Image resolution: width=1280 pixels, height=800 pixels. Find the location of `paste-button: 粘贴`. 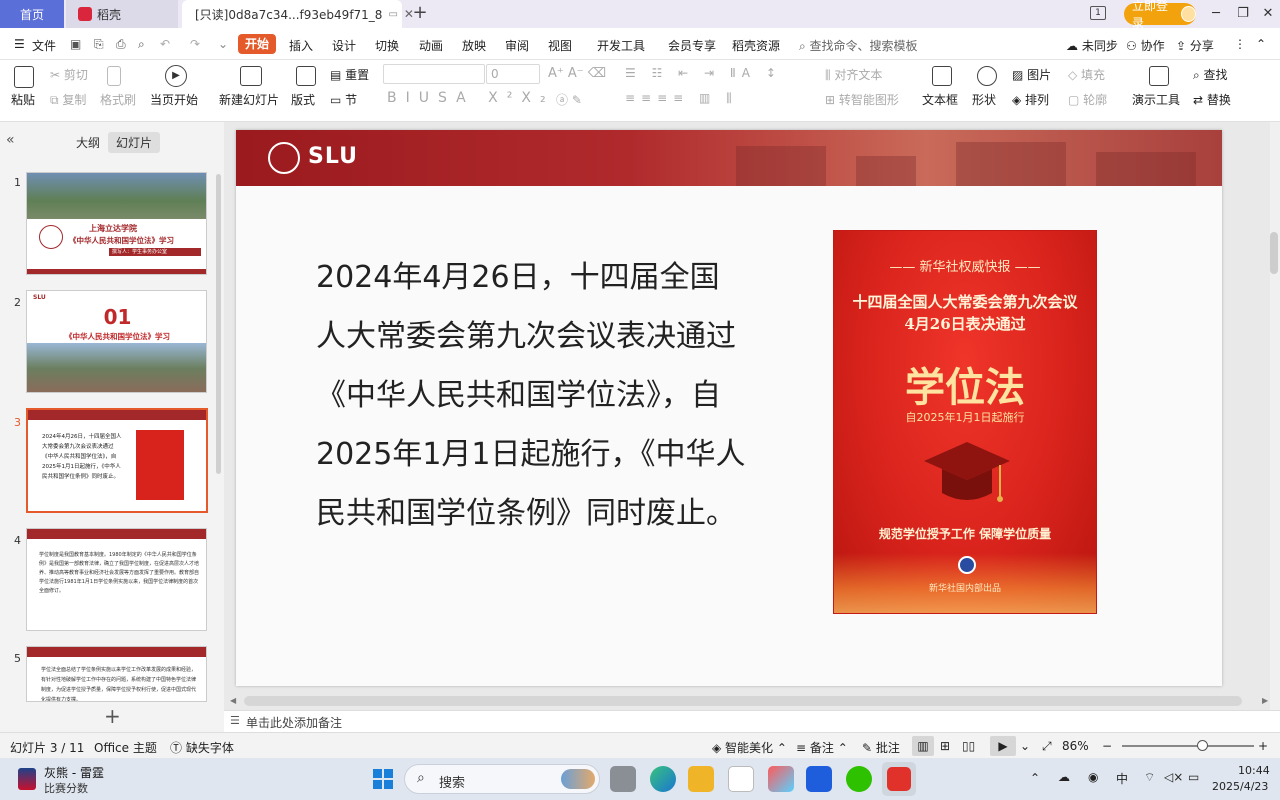

paste-button: 粘贴 is located at coordinates (23, 99).